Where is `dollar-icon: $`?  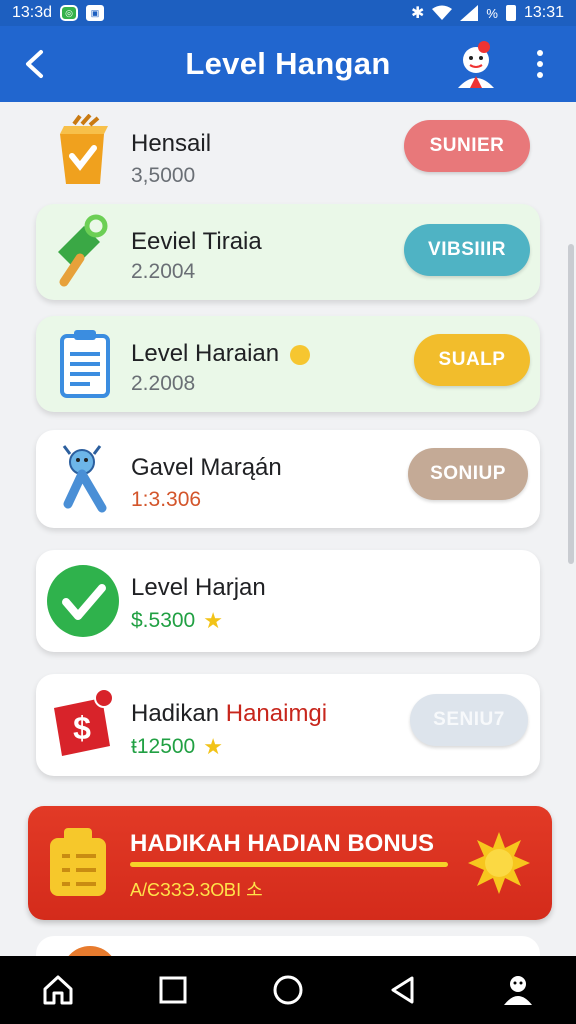
dollar-icon: $ is located at coordinates (84, 722).